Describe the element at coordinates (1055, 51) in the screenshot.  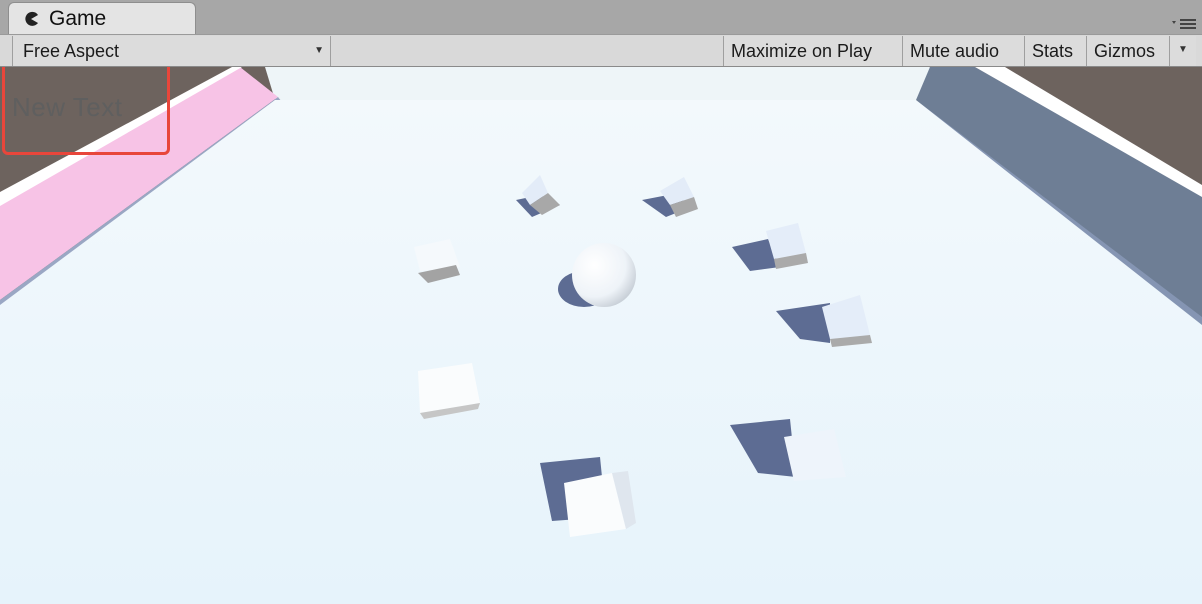
I see `stats-toggle: Stats` at that location.